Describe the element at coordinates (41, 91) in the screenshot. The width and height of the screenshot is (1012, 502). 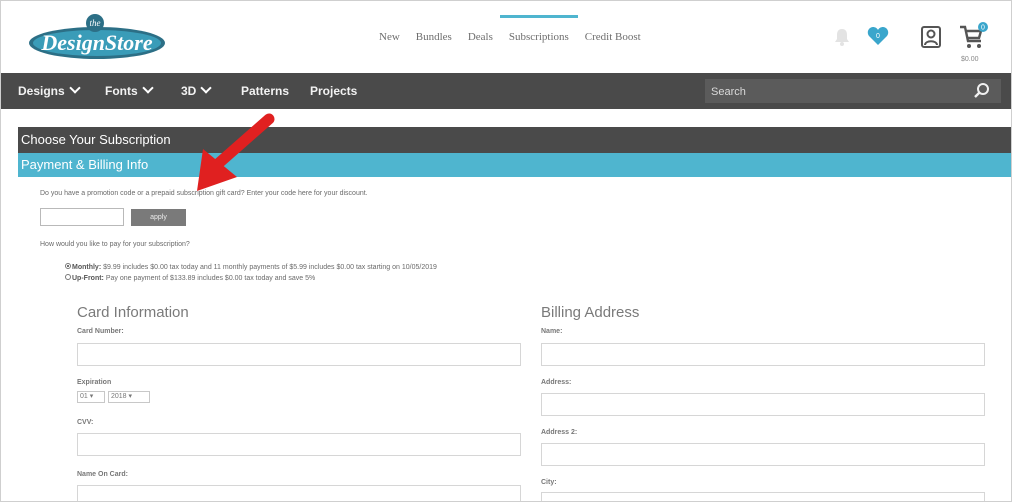
I see `main-nav-designs-label: Designs` at that location.